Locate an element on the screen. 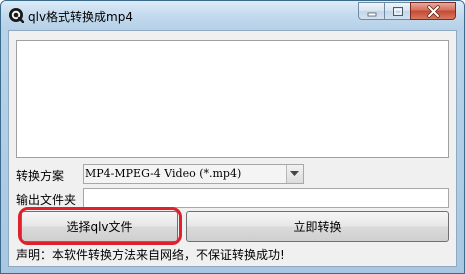  disclaimer-text: 声明：本软件转换方法来自网络，不保证转换成功! is located at coordinates (150, 255).